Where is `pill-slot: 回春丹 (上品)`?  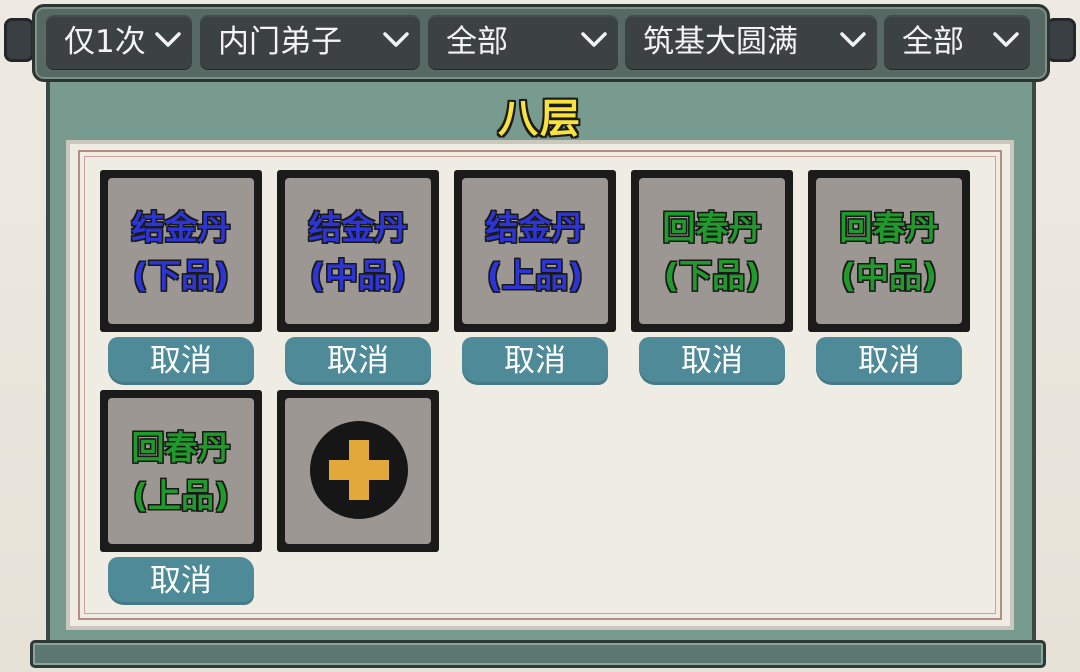
pill-slot: 回春丹 (上品) is located at coordinates (181, 471).